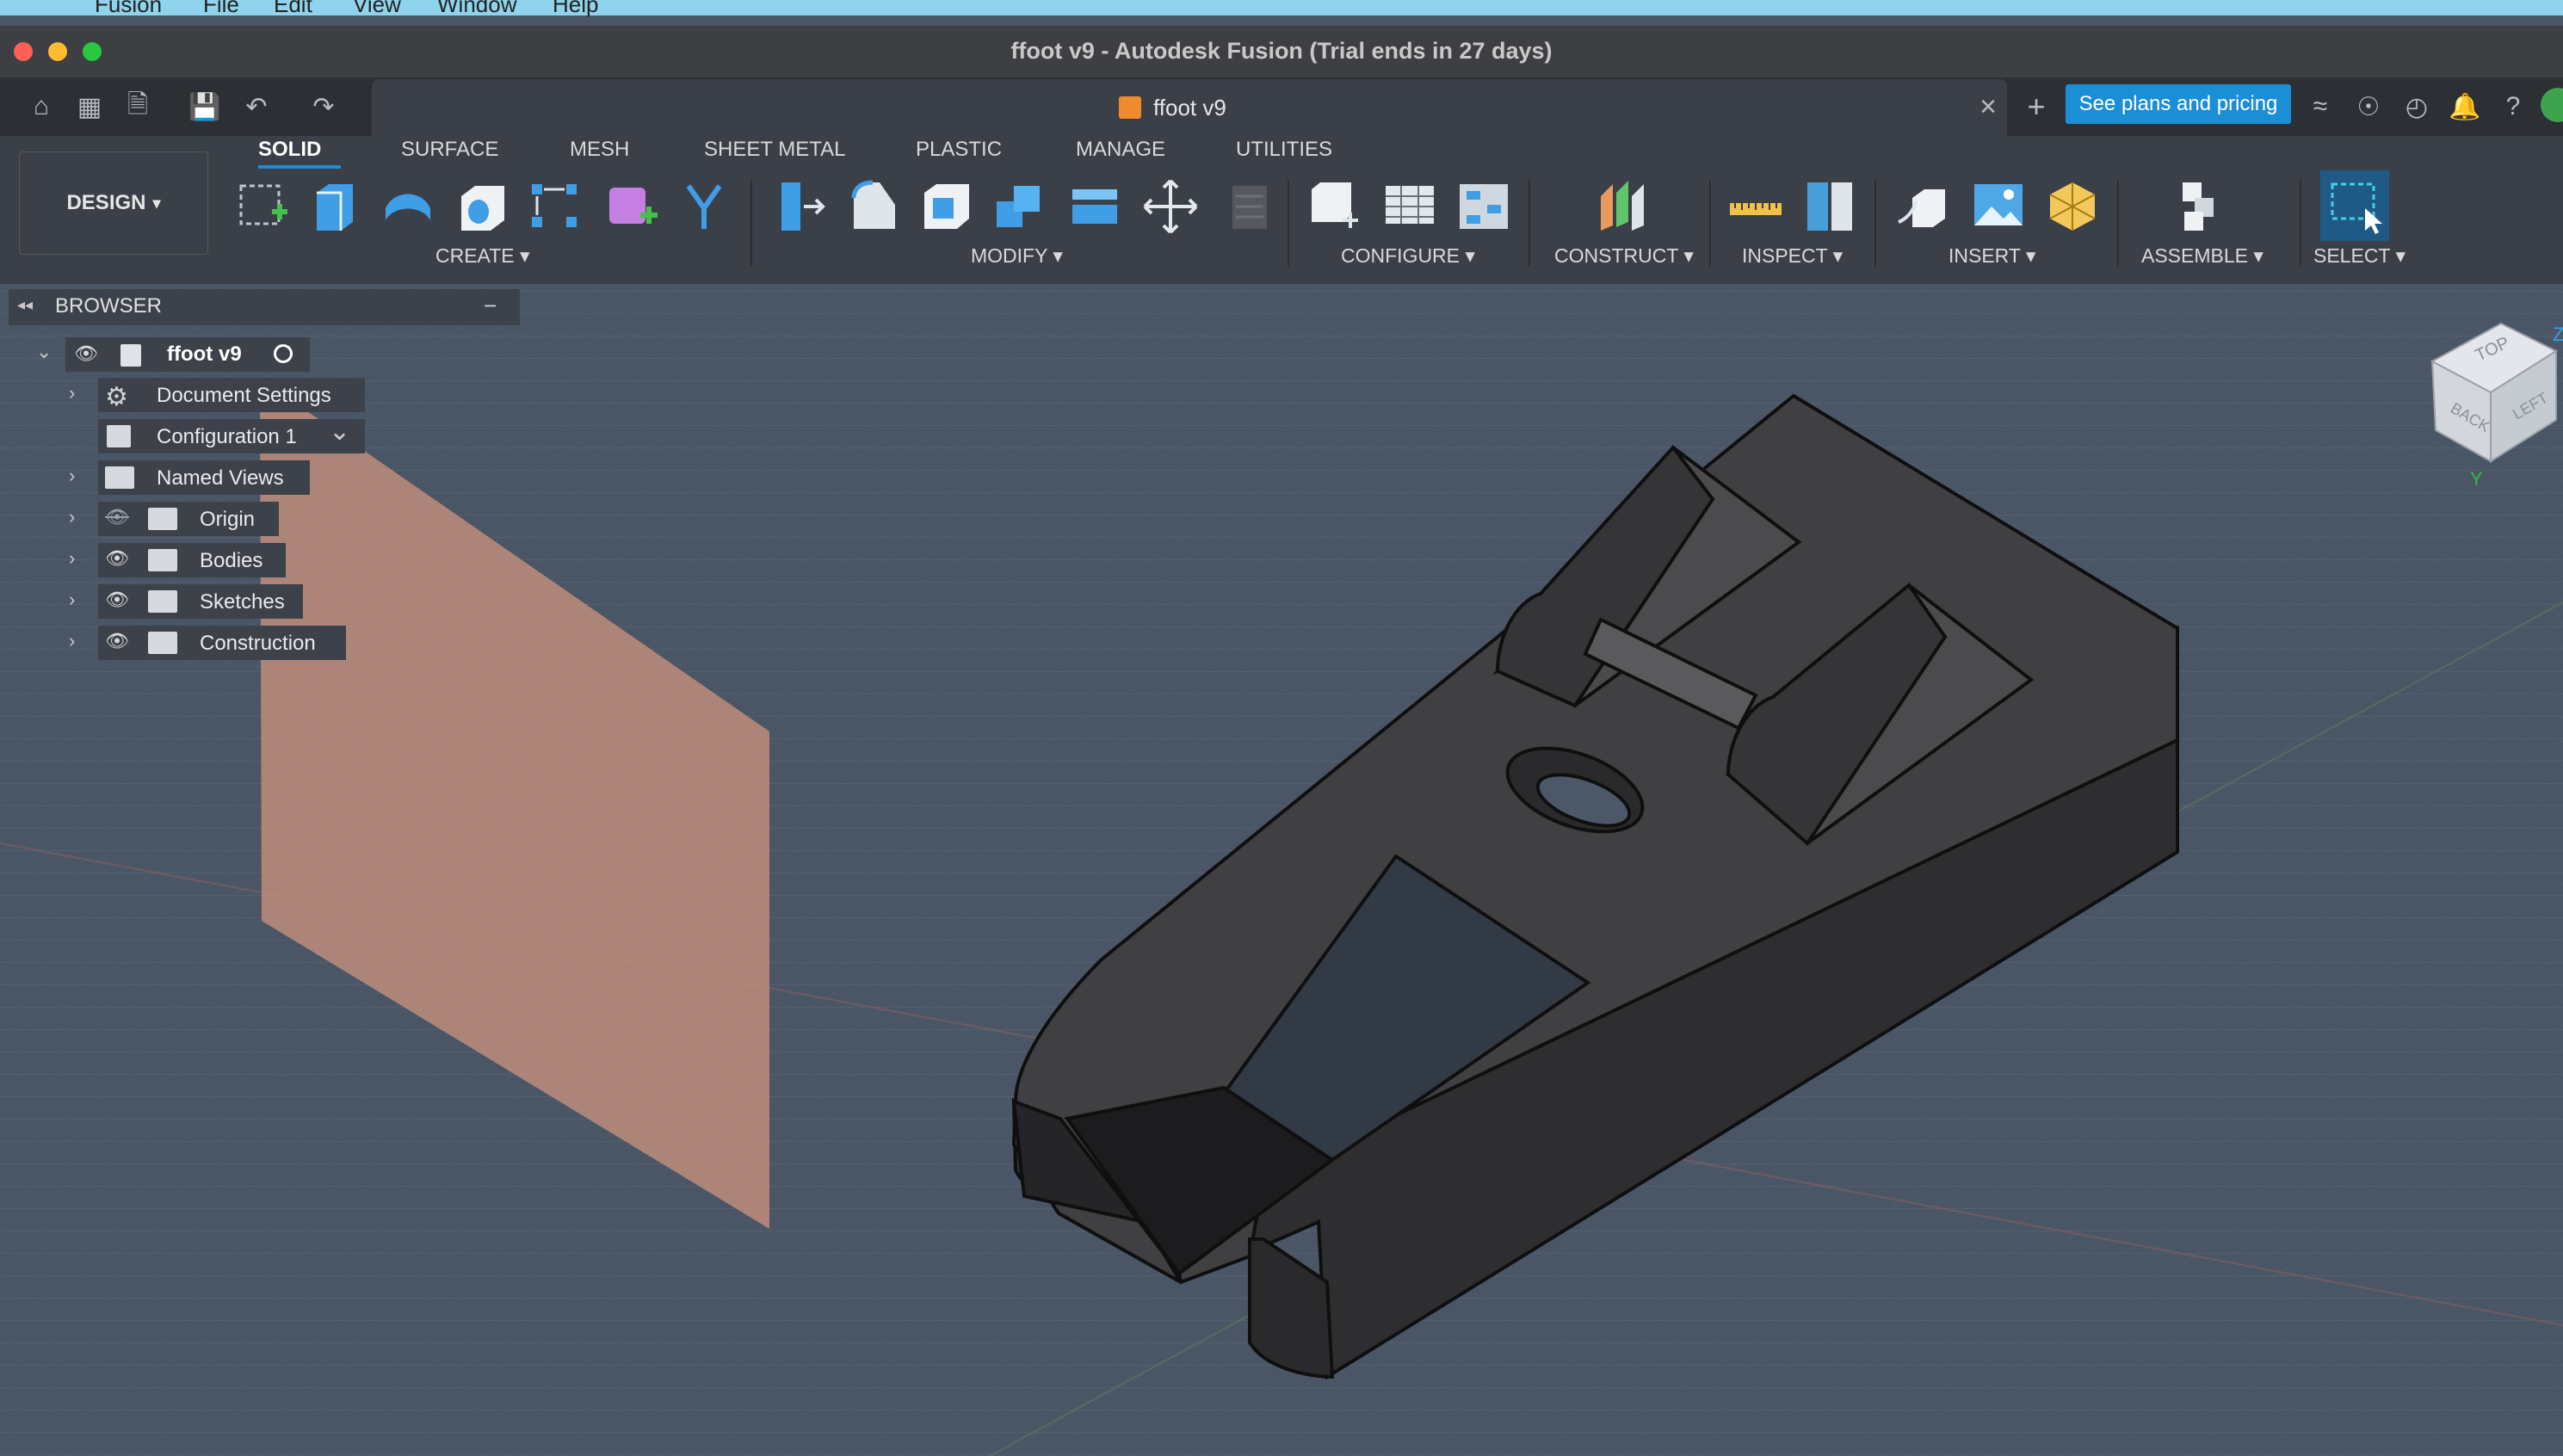 This screenshot has height=1456, width=2563. What do you see at coordinates (599, 150) in the screenshot?
I see `tab-mesh: MESH` at bounding box center [599, 150].